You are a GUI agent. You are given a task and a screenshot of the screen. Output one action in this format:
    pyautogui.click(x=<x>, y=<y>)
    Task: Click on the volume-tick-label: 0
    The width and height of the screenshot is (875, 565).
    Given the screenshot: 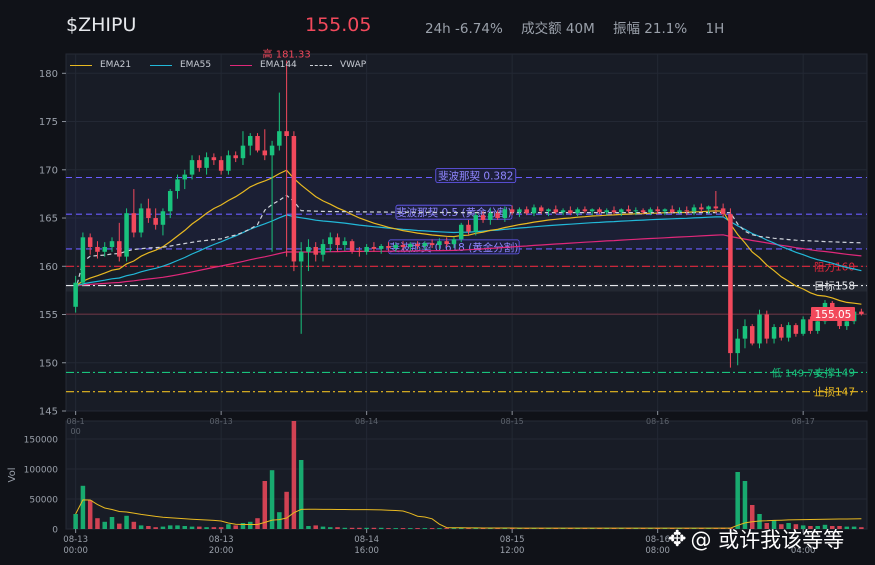 What is the action you would take?
    pyautogui.click(x=55, y=531)
    